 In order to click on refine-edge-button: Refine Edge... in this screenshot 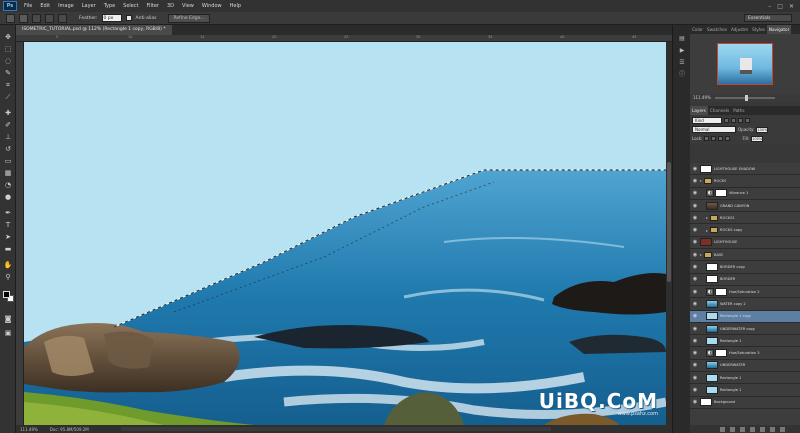, I will do `click(189, 18)`.